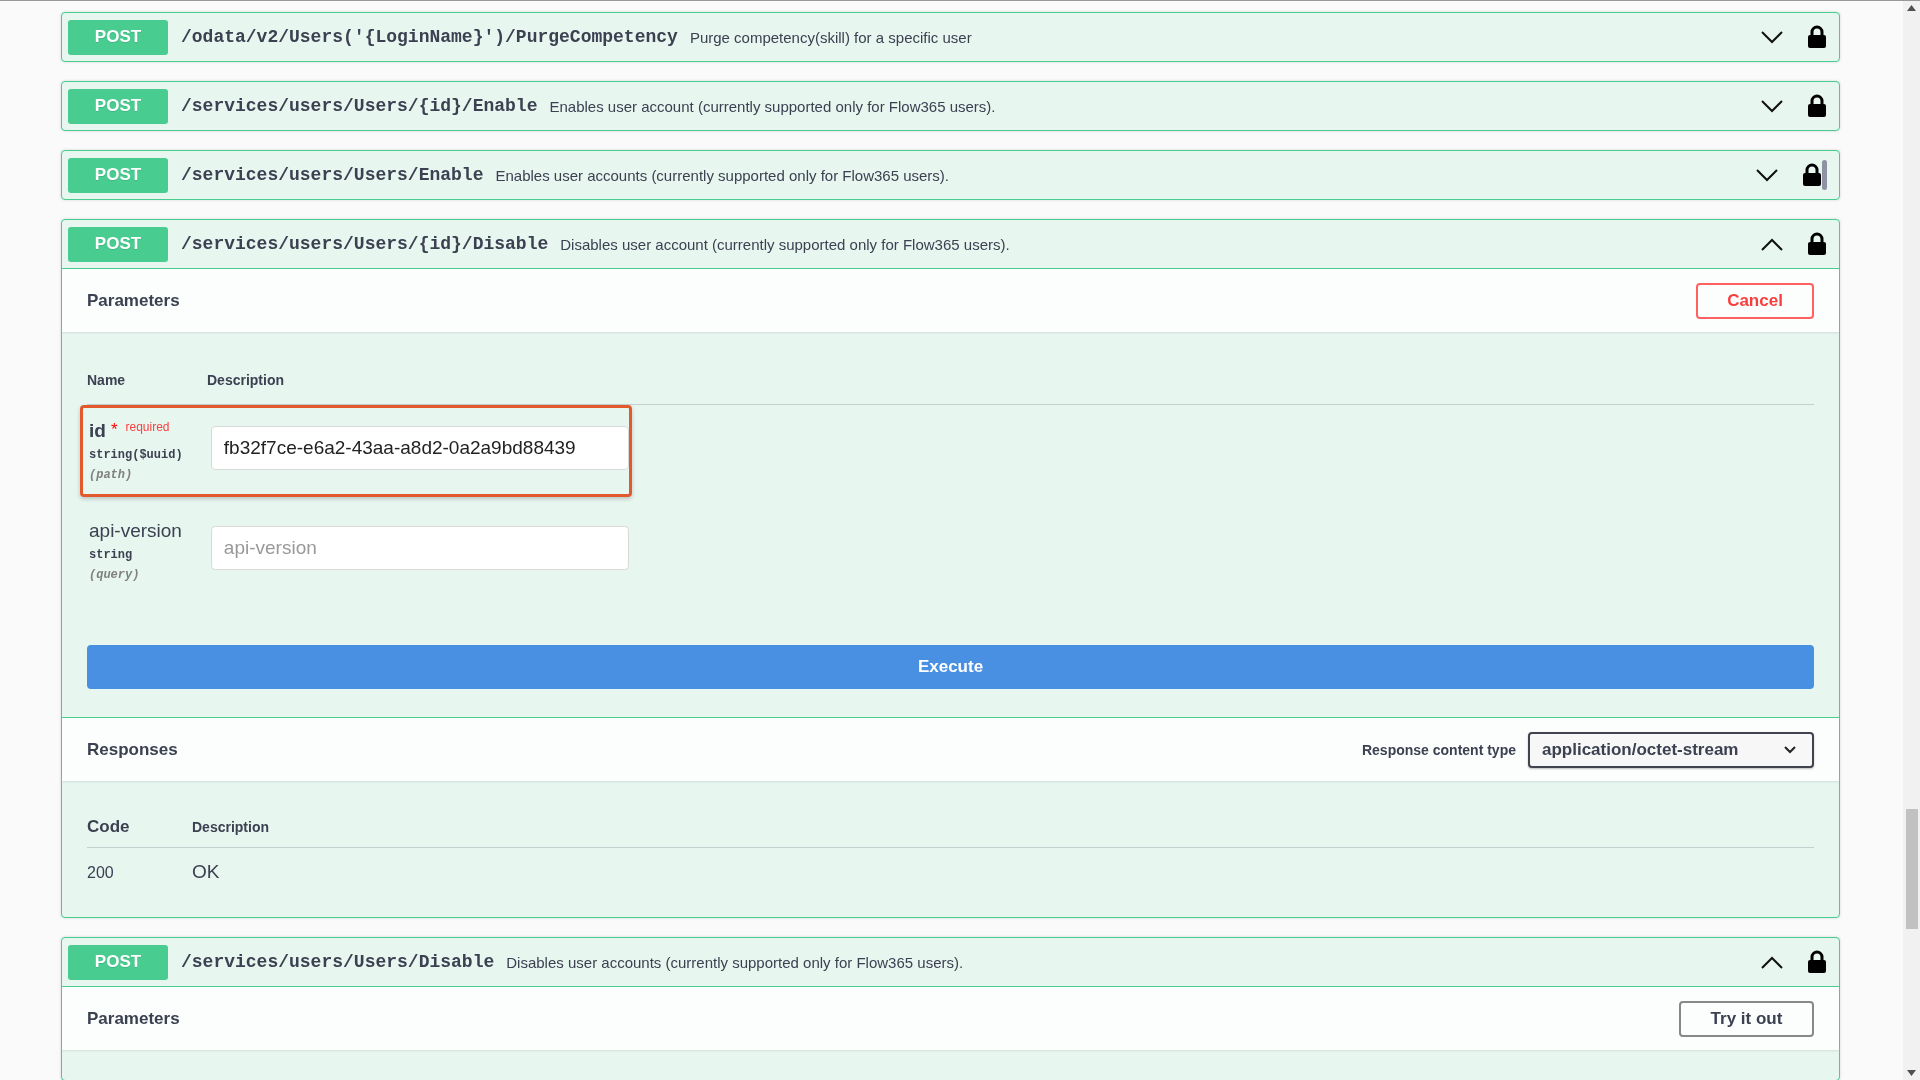 Image resolution: width=1920 pixels, height=1080 pixels. I want to click on response-code: 200, so click(101, 873).